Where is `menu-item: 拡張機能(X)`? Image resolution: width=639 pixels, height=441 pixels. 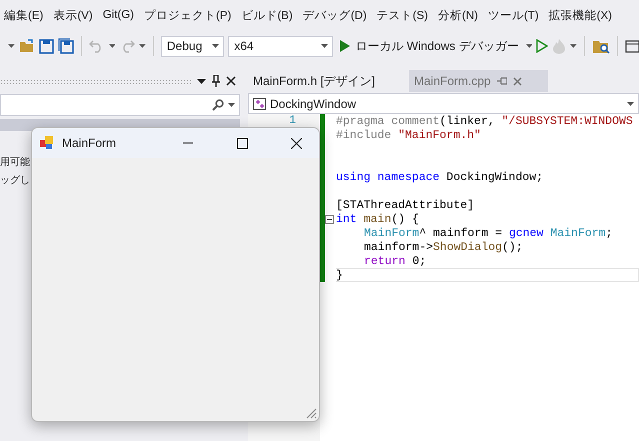
menu-item: 拡張機能(X) is located at coordinates (580, 15).